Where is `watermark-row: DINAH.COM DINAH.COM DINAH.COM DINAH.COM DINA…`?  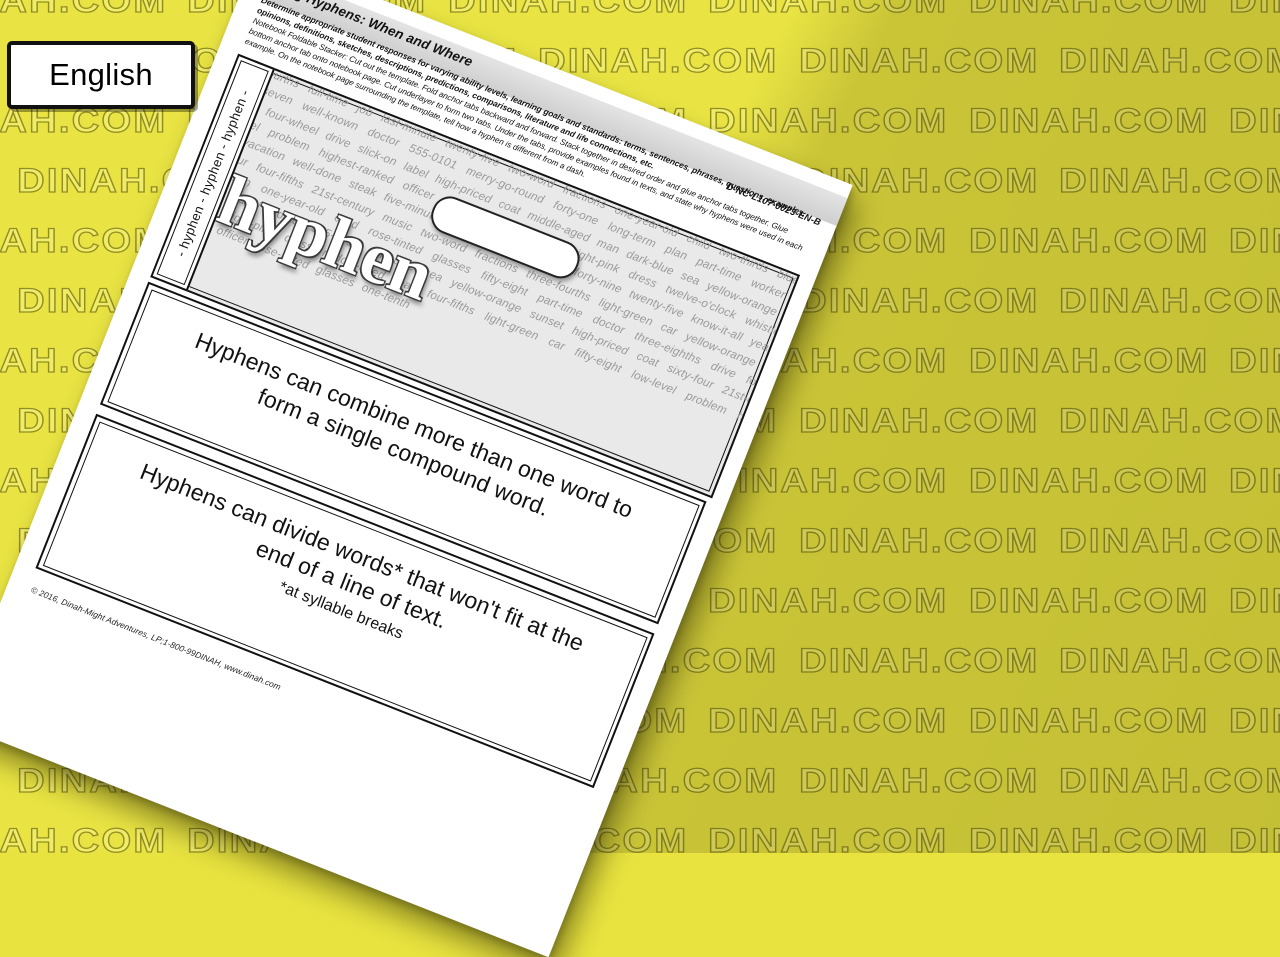 watermark-row: DINAH.COM DINAH.COM DINAH.COM DINAH.COM DINA… is located at coordinates (640, 10).